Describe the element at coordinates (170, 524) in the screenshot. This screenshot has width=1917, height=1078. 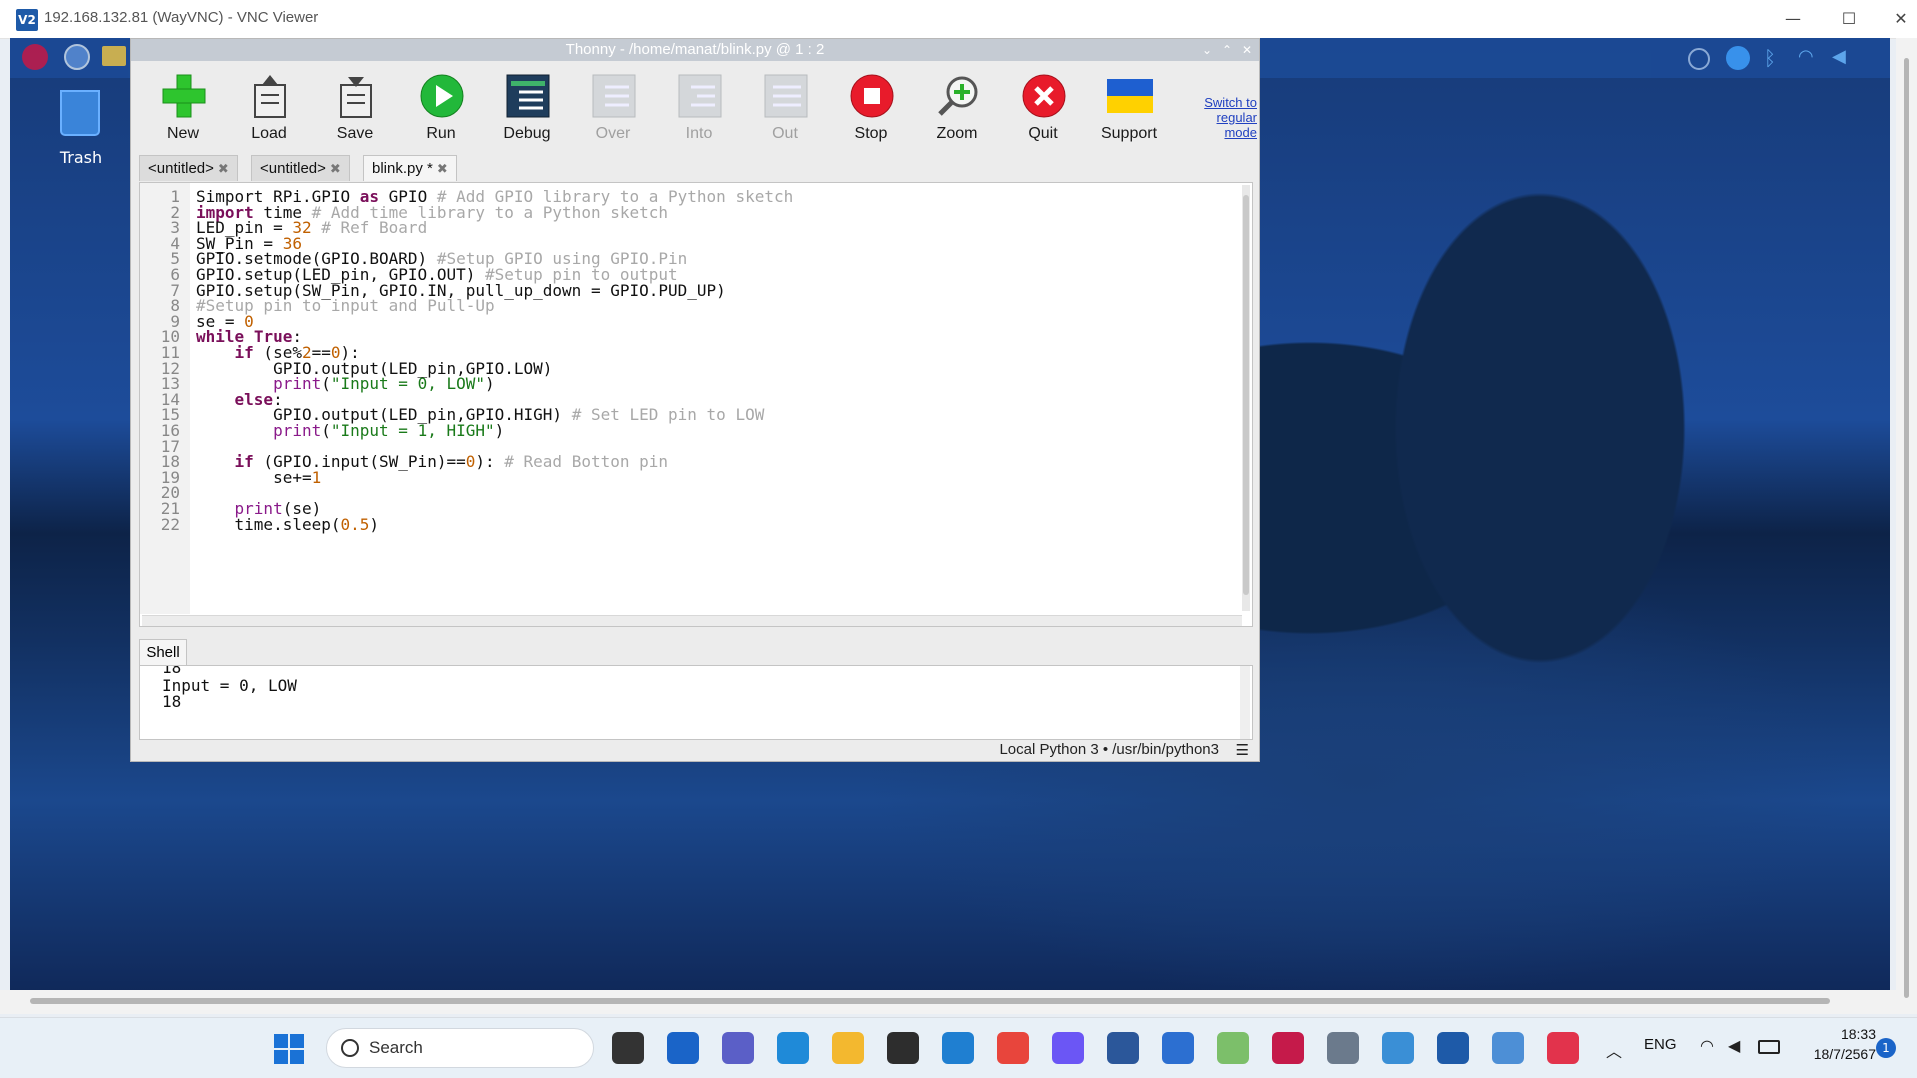
I see `line-number: 22` at that location.